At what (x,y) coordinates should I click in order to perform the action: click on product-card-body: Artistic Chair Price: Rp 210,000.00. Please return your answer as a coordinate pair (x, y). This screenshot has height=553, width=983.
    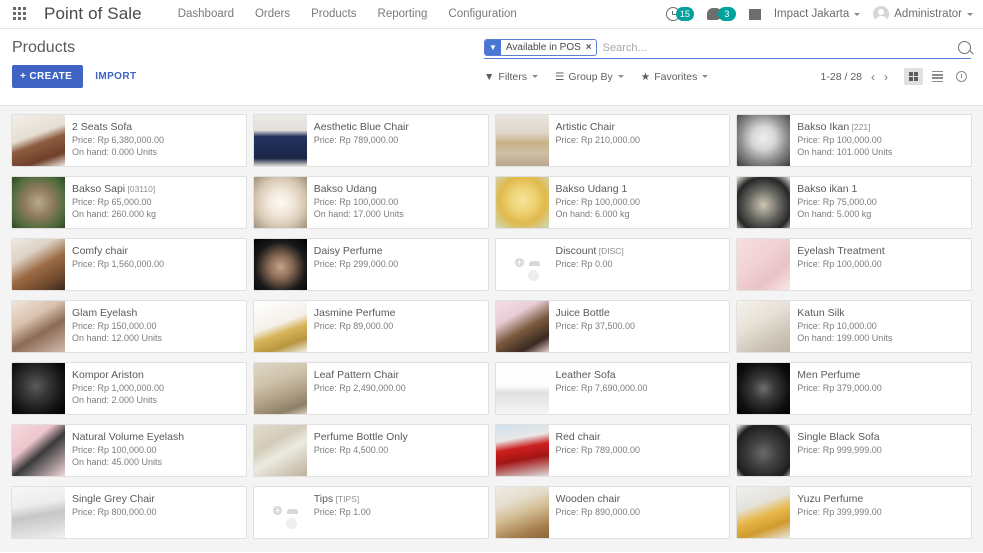
    Looking at the image, I should click on (639, 140).